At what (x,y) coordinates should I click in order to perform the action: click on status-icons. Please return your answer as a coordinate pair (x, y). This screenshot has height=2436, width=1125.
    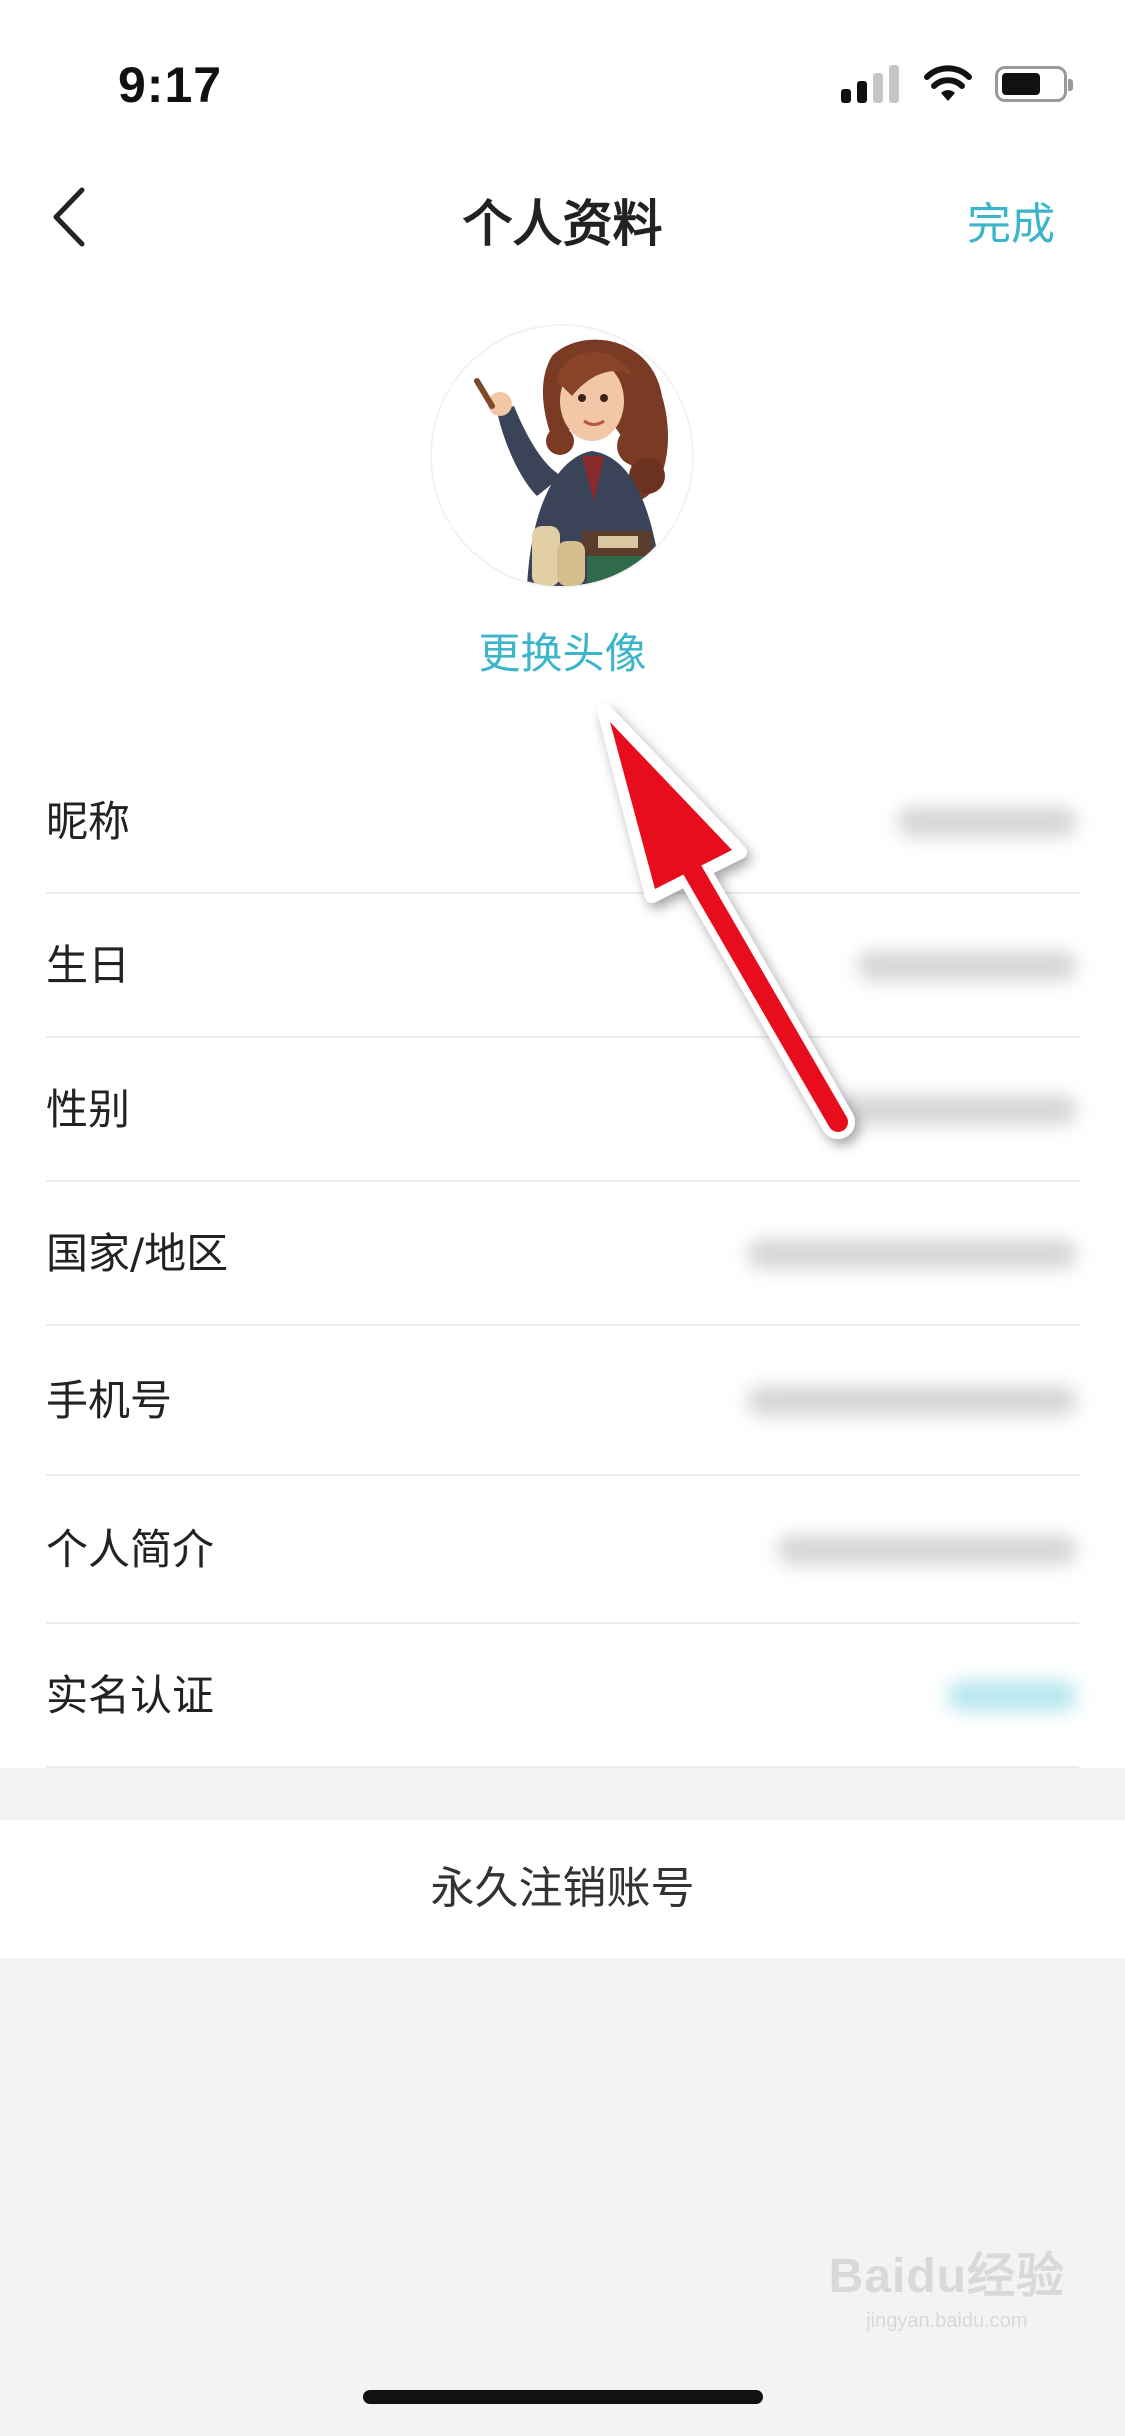
    Looking at the image, I should click on (957, 84).